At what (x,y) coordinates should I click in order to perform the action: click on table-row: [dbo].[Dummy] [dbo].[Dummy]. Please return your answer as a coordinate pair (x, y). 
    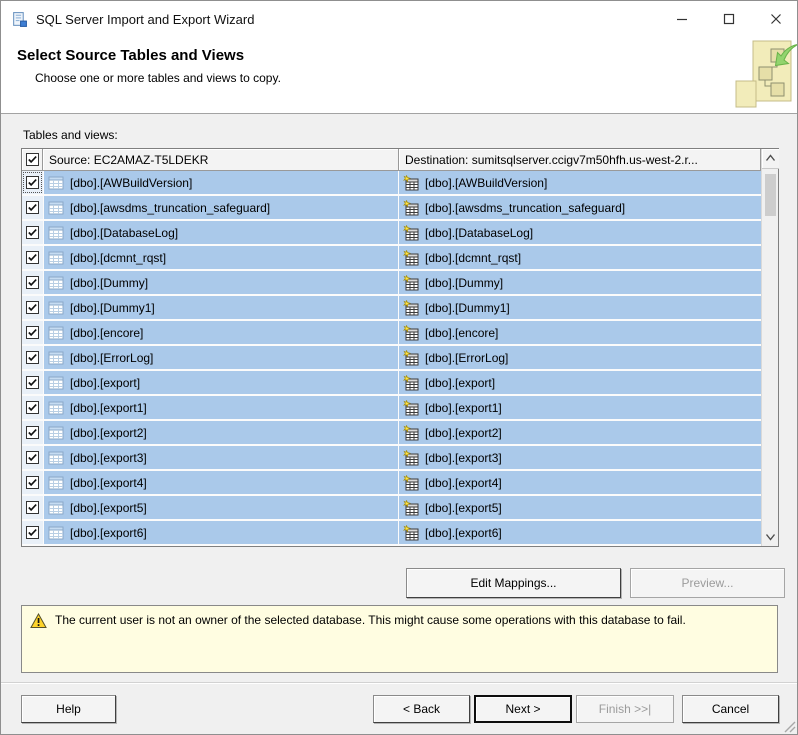
    Looking at the image, I should click on (391, 282).